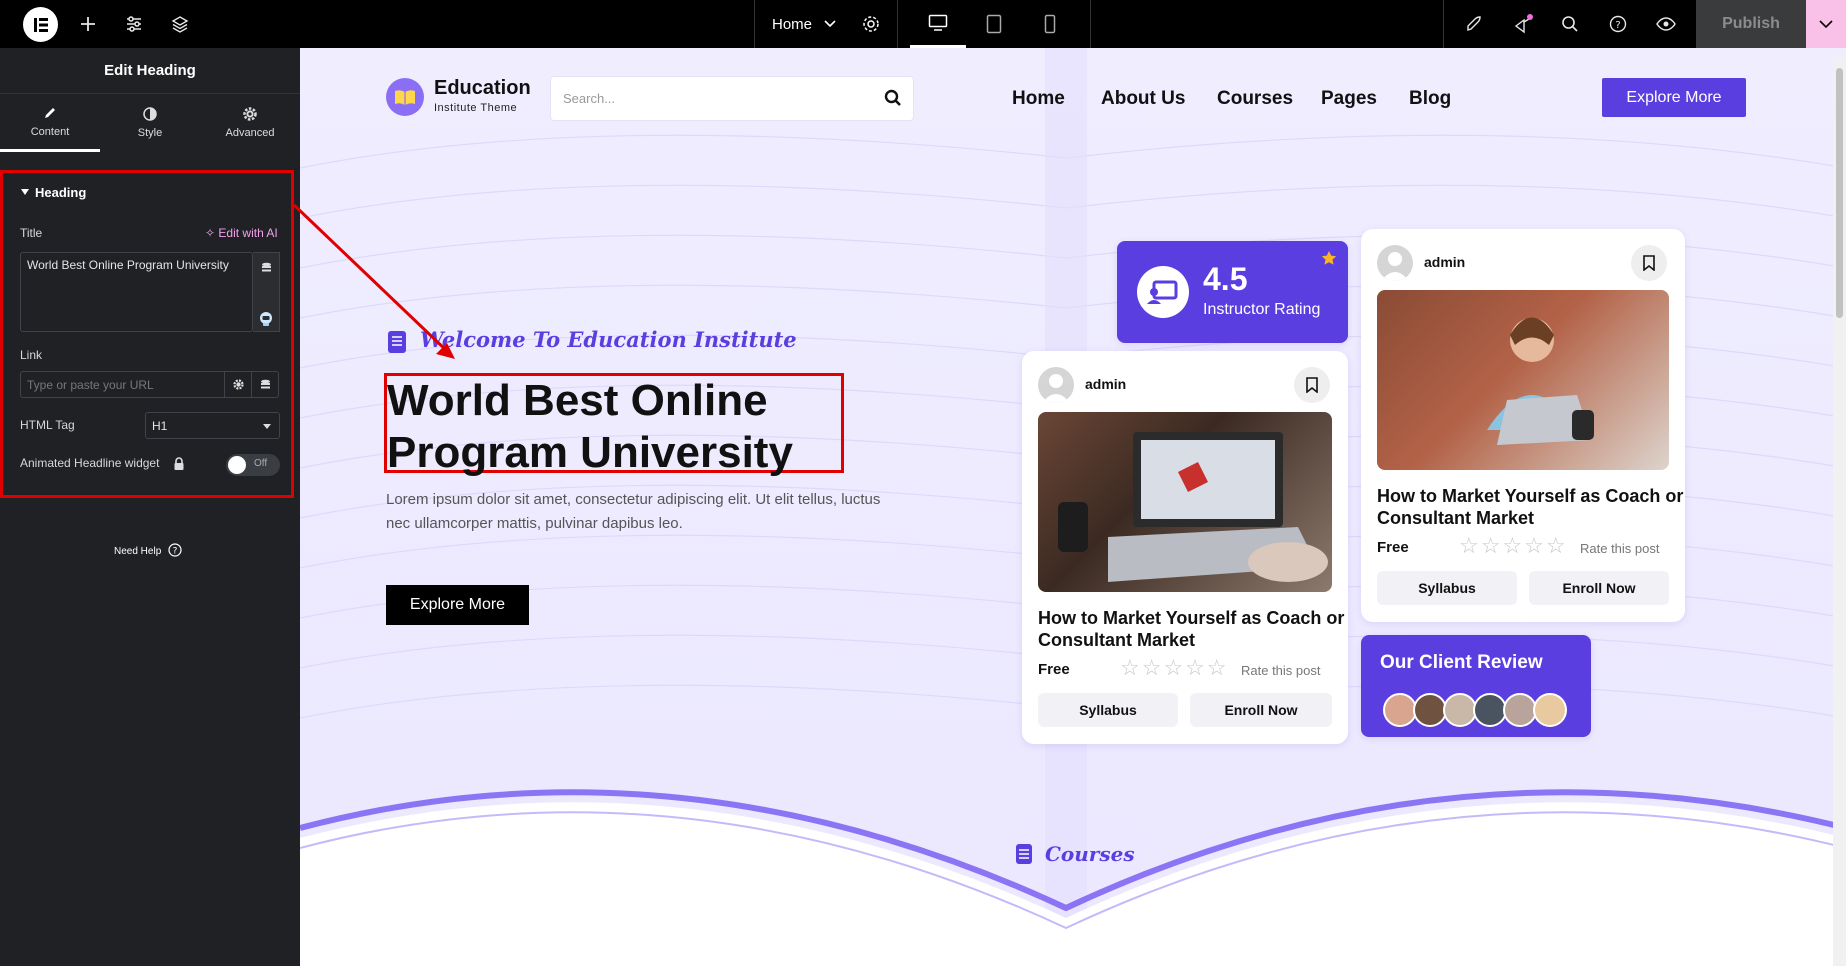 This screenshot has width=1846, height=966. What do you see at coordinates (1751, 24) in the screenshot?
I see `publish-button: Publish` at bounding box center [1751, 24].